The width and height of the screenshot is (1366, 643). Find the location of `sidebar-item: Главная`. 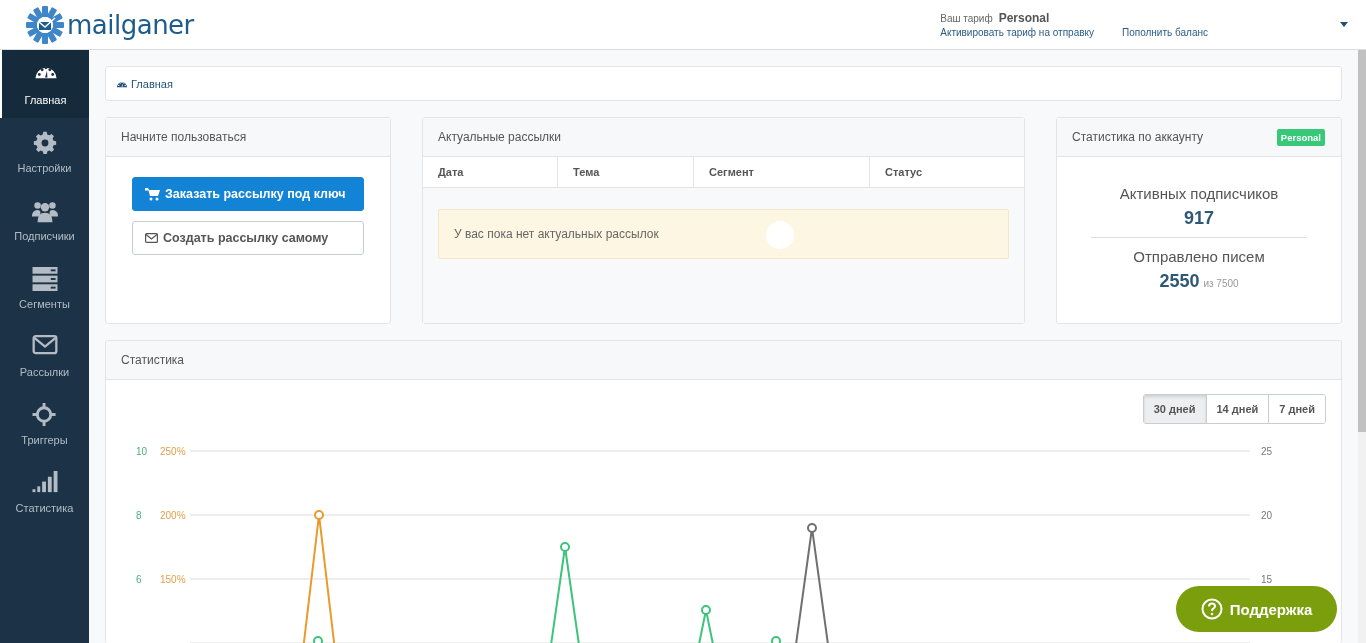

sidebar-item: Главная is located at coordinates (44, 84).